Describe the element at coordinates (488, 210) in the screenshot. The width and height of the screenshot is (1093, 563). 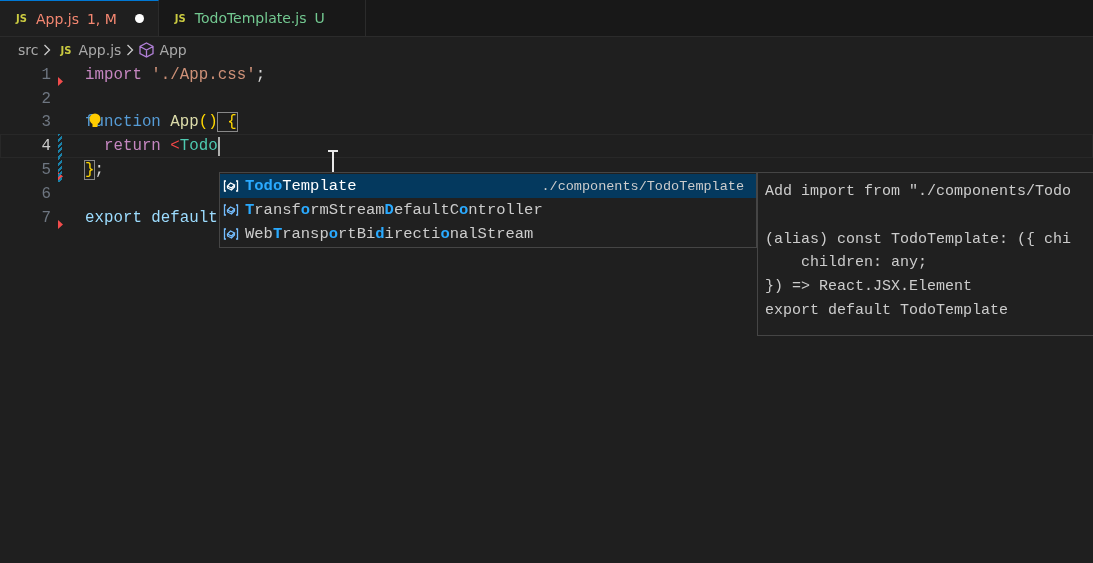
I see `suggestion-item: TransformStreamDefaultController` at that location.